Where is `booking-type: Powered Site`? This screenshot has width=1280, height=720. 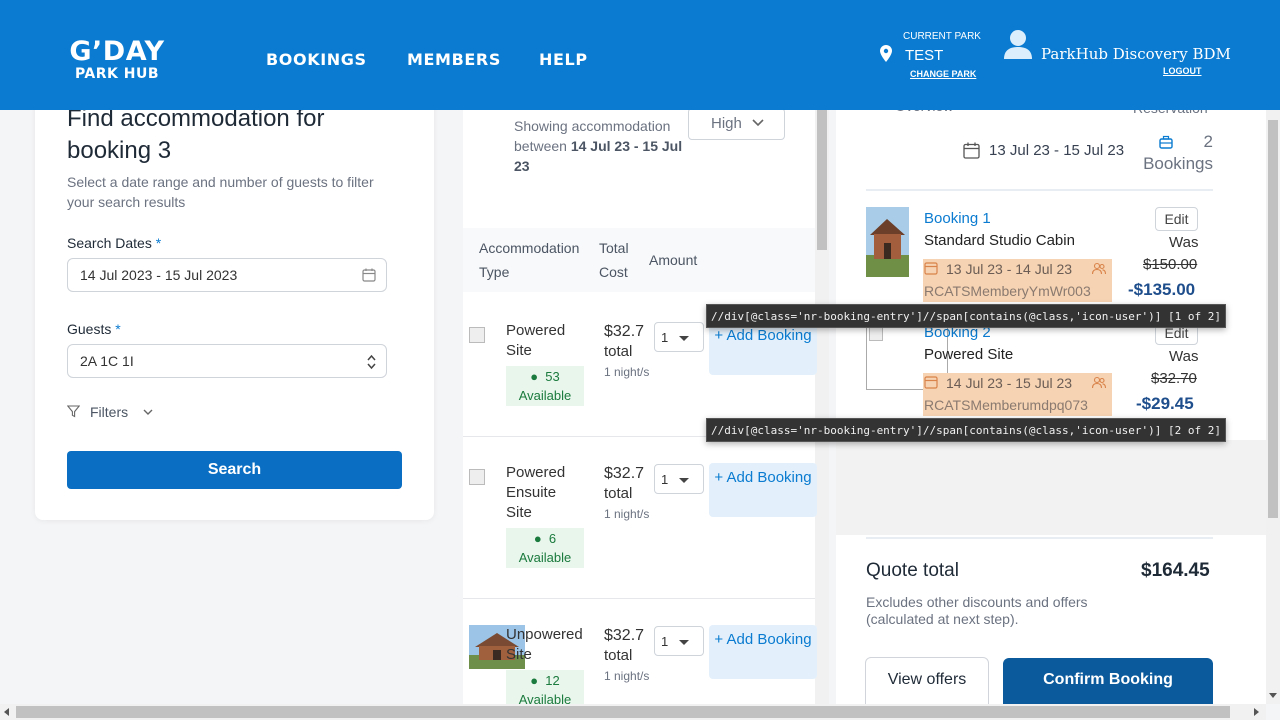
booking-type: Powered Site is located at coordinates (969, 354).